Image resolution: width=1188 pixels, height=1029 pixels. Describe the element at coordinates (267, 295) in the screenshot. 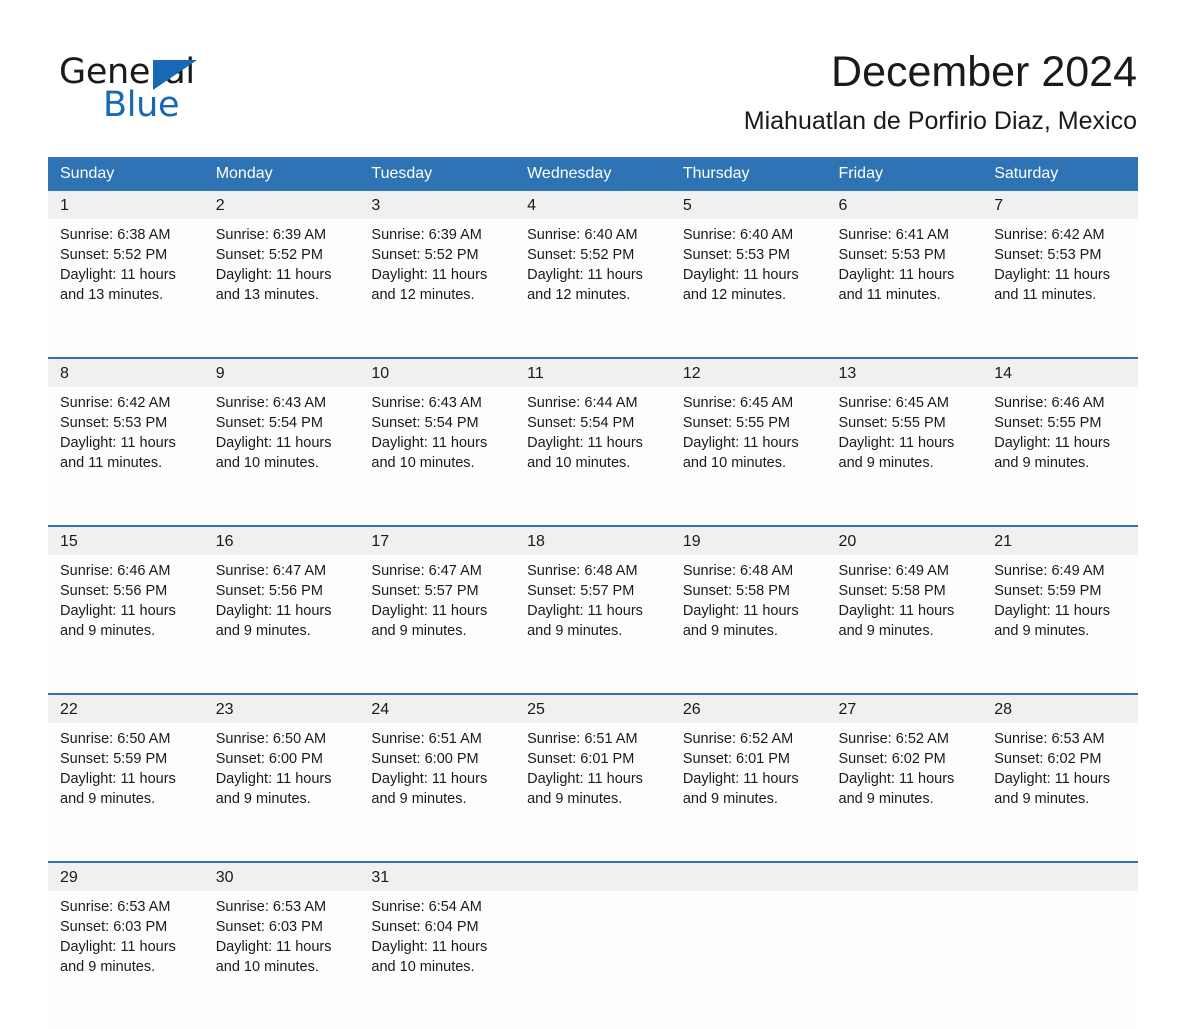

I see `daylight-text-line2: and 13 minutes.` at that location.